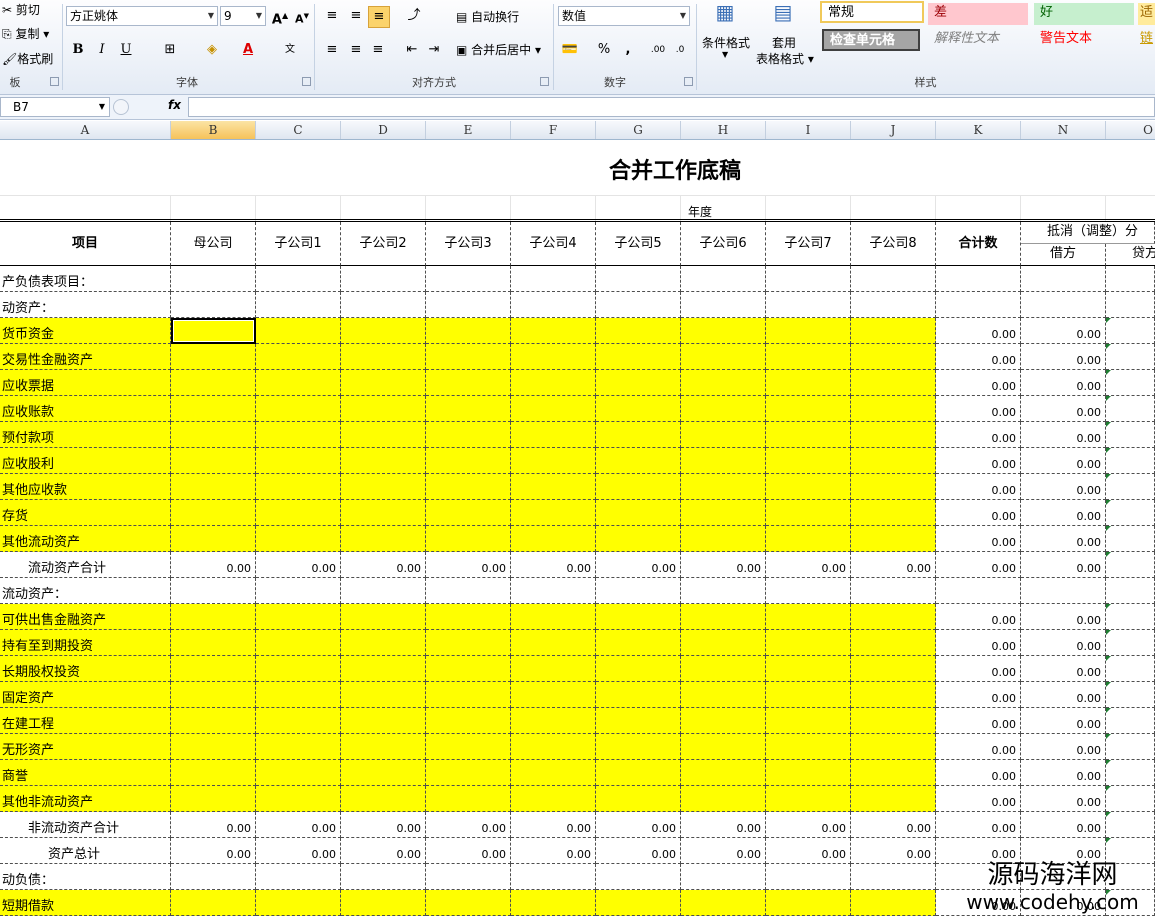 This screenshot has width=1155, height=918. Describe the element at coordinates (434, 50) in the screenshot. I see `increase-indent-icon: ⇥` at that location.